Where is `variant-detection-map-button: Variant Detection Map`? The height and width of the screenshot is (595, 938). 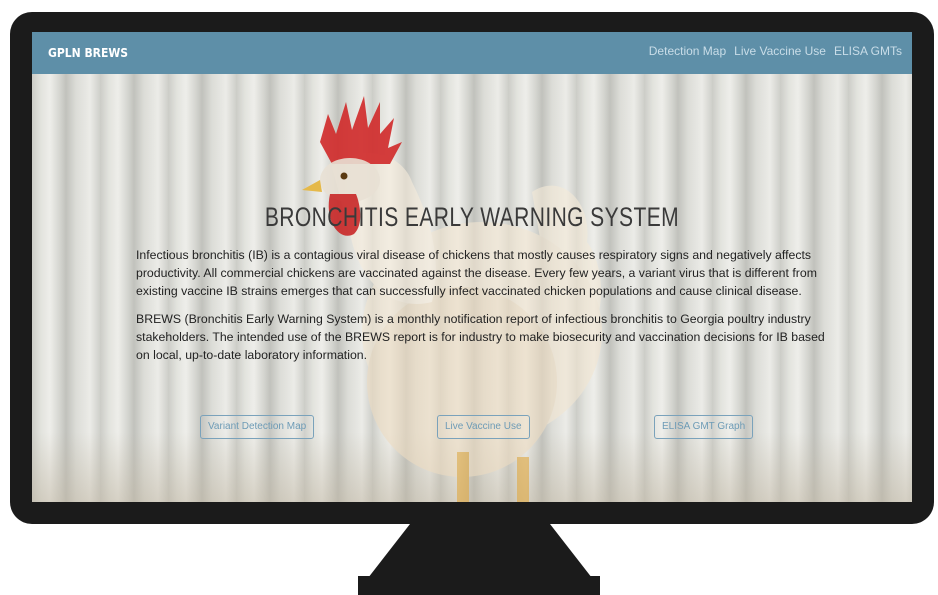 variant-detection-map-button: Variant Detection Map is located at coordinates (257, 427).